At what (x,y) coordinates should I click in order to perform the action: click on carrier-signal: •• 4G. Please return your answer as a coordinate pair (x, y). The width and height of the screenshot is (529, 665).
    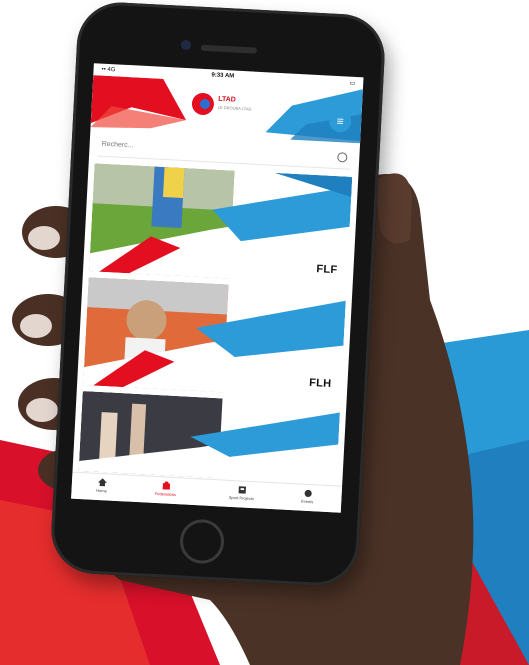
    Looking at the image, I should click on (108, 70).